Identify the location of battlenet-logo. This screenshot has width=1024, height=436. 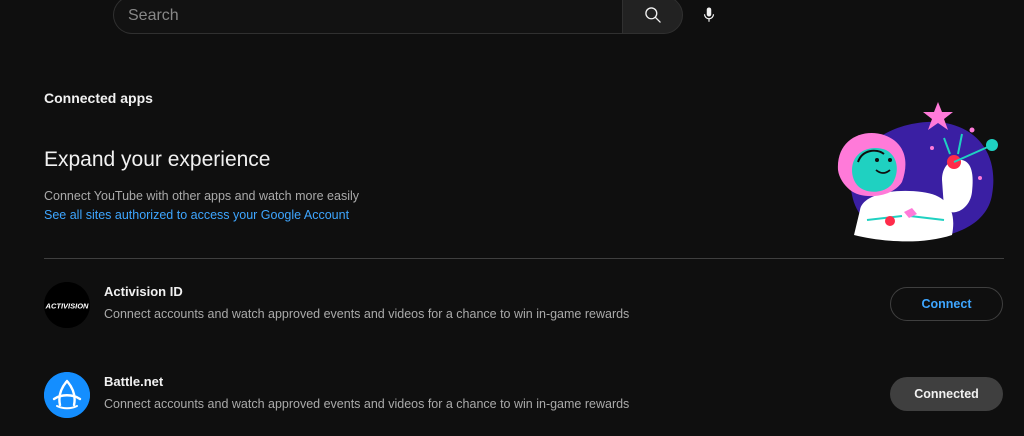
(67, 395).